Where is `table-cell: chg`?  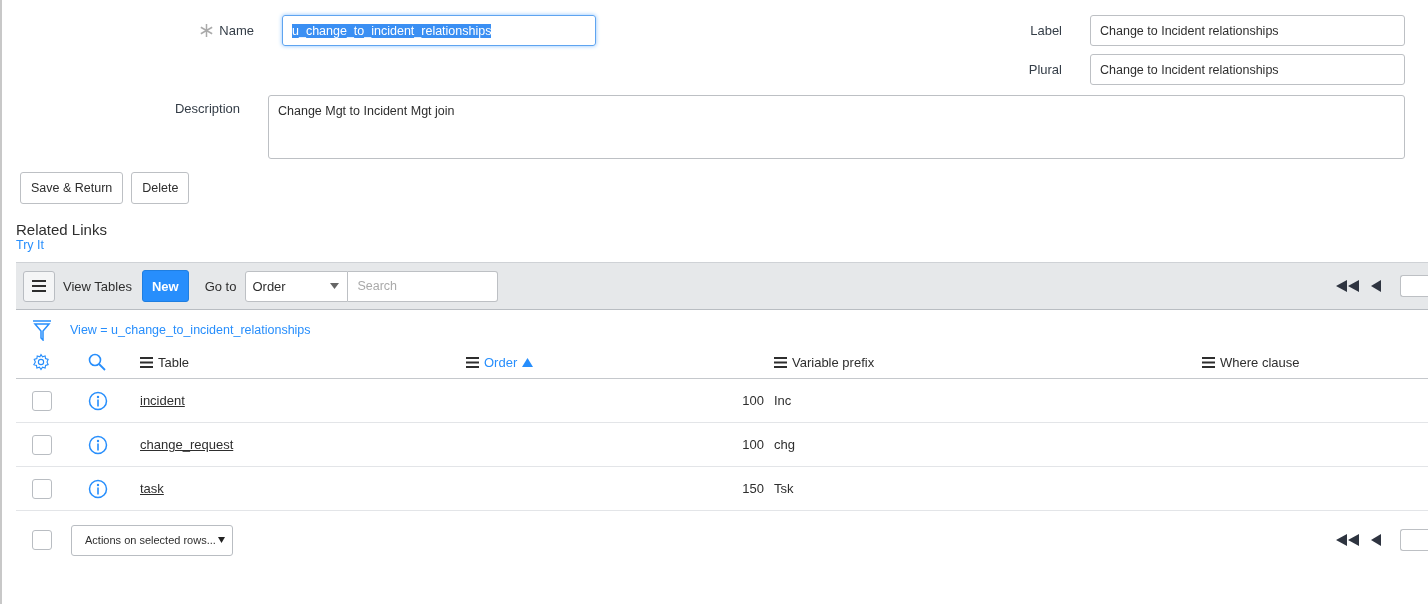 table-cell: chg is located at coordinates (784, 444).